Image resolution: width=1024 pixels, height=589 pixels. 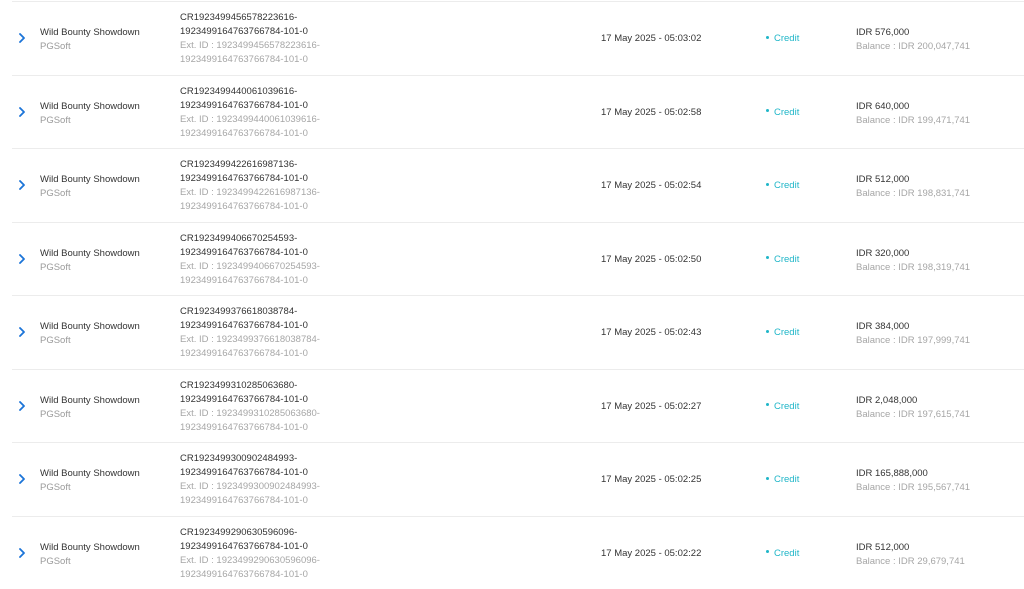 What do you see at coordinates (280, 18) in the screenshot?
I see `transaction-id-line1: CR1923499456578223616-` at bounding box center [280, 18].